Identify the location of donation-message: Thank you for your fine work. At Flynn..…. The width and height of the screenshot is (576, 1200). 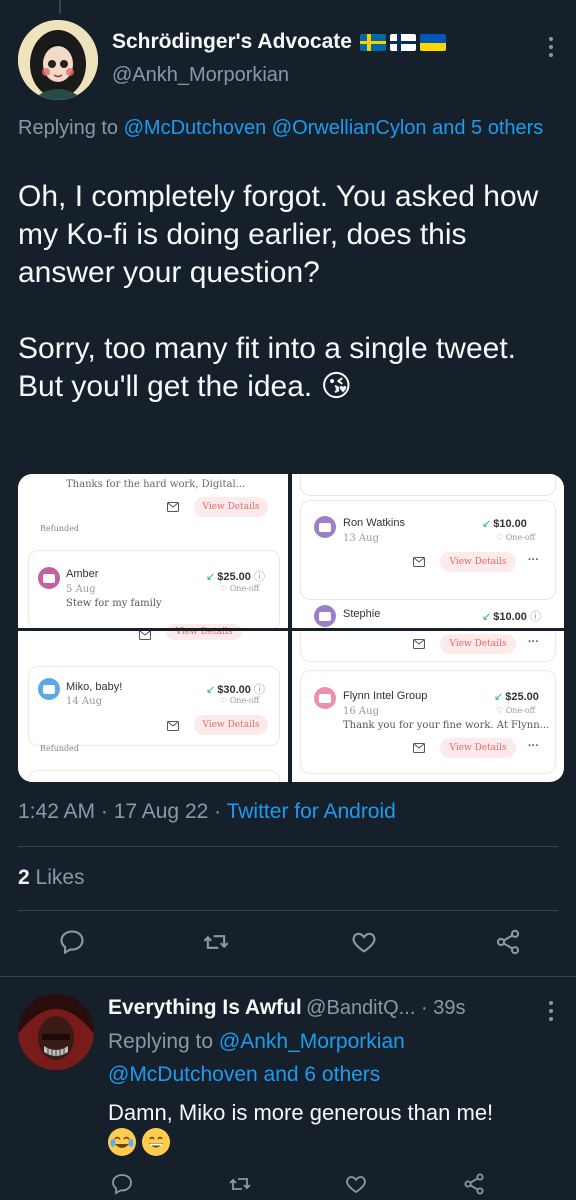
(446, 725).